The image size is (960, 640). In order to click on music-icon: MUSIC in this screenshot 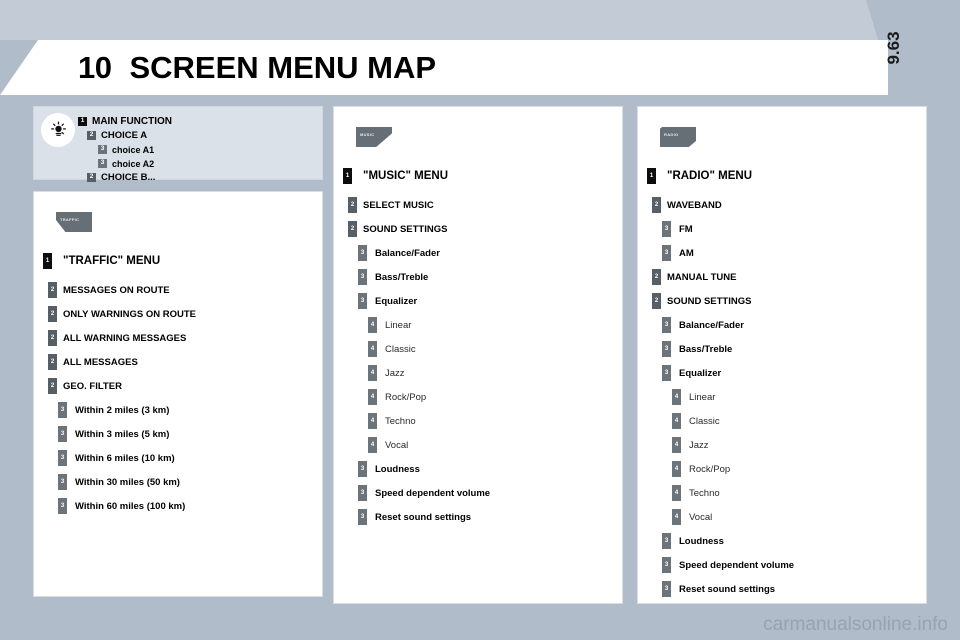, I will do `click(374, 137)`.